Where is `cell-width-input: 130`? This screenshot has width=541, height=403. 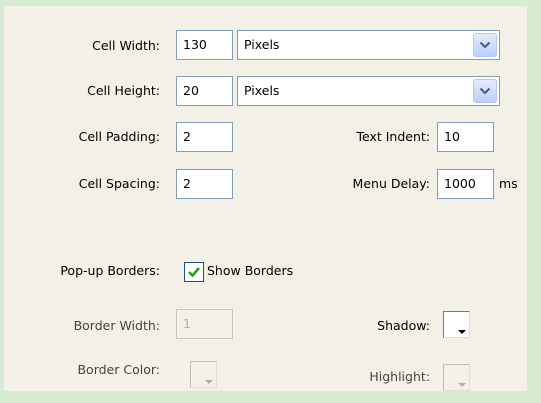 cell-width-input: 130 is located at coordinates (204, 45).